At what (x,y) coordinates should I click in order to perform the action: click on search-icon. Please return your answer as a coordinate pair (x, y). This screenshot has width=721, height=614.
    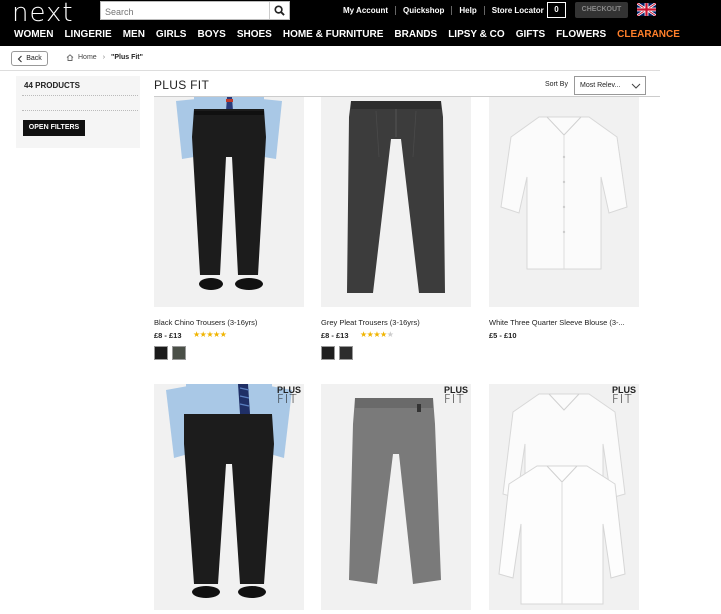
    Looking at the image, I should click on (279, 10).